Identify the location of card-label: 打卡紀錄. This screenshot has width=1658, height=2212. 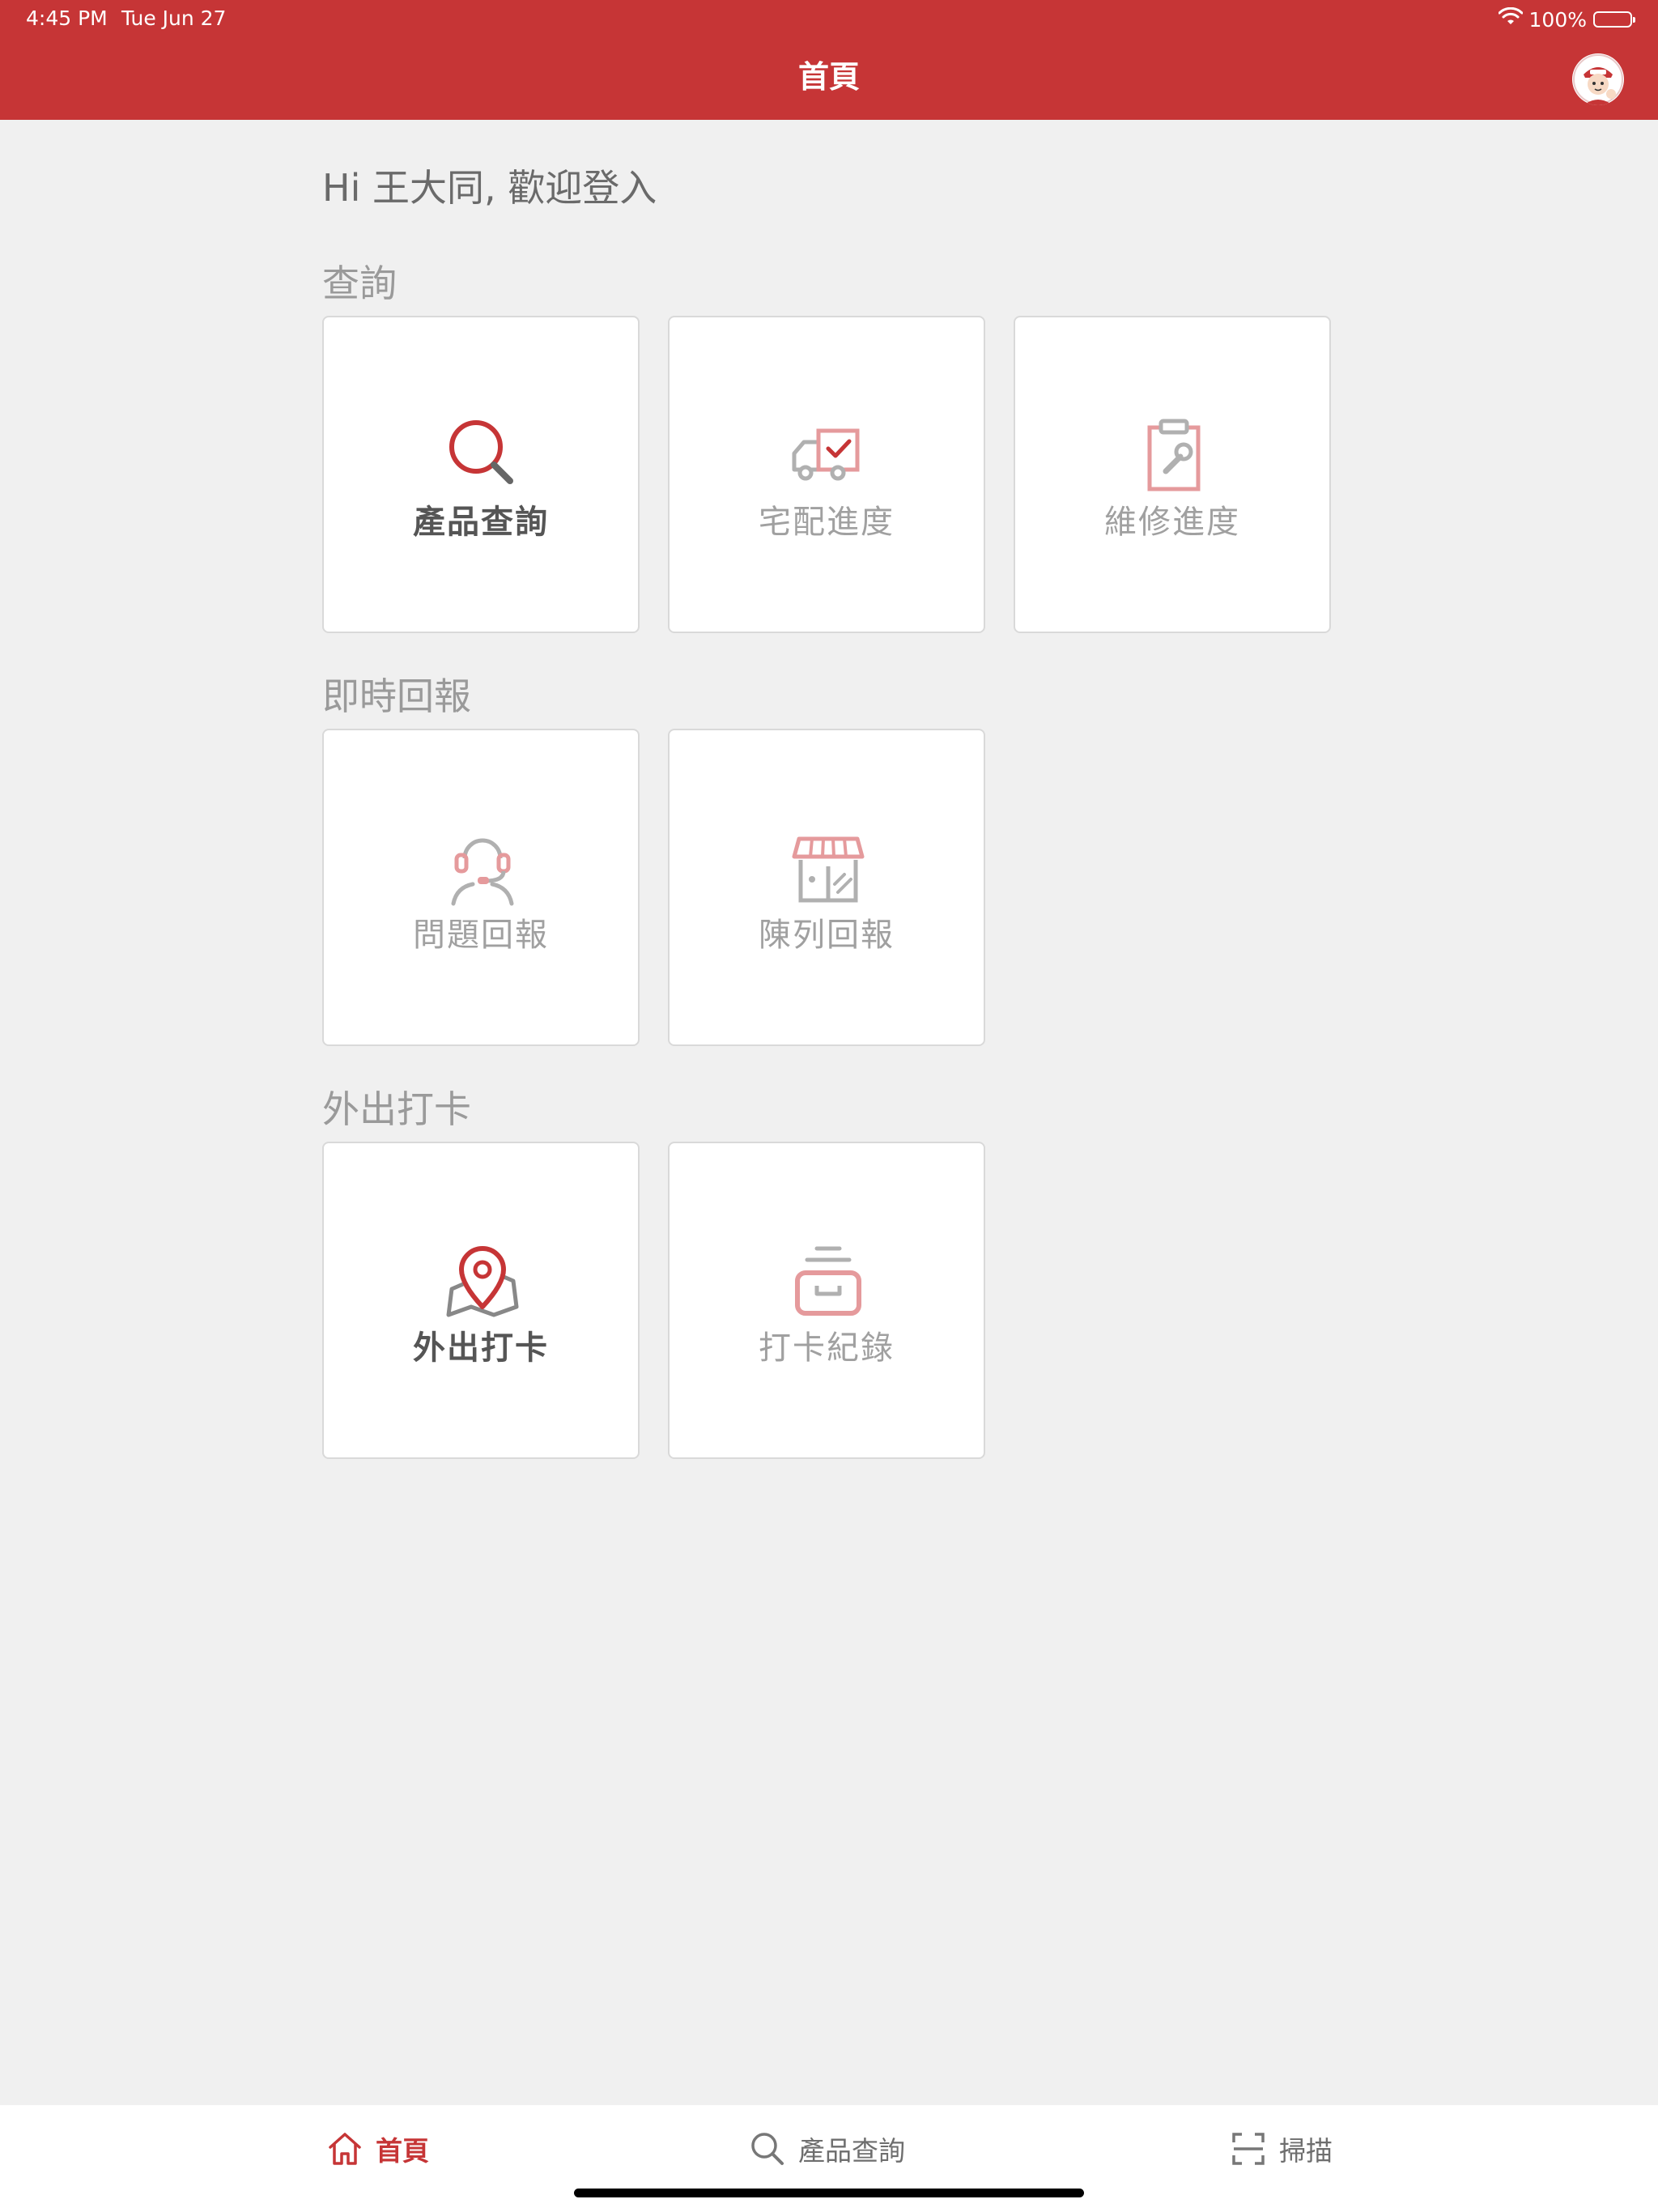
(827, 1348).